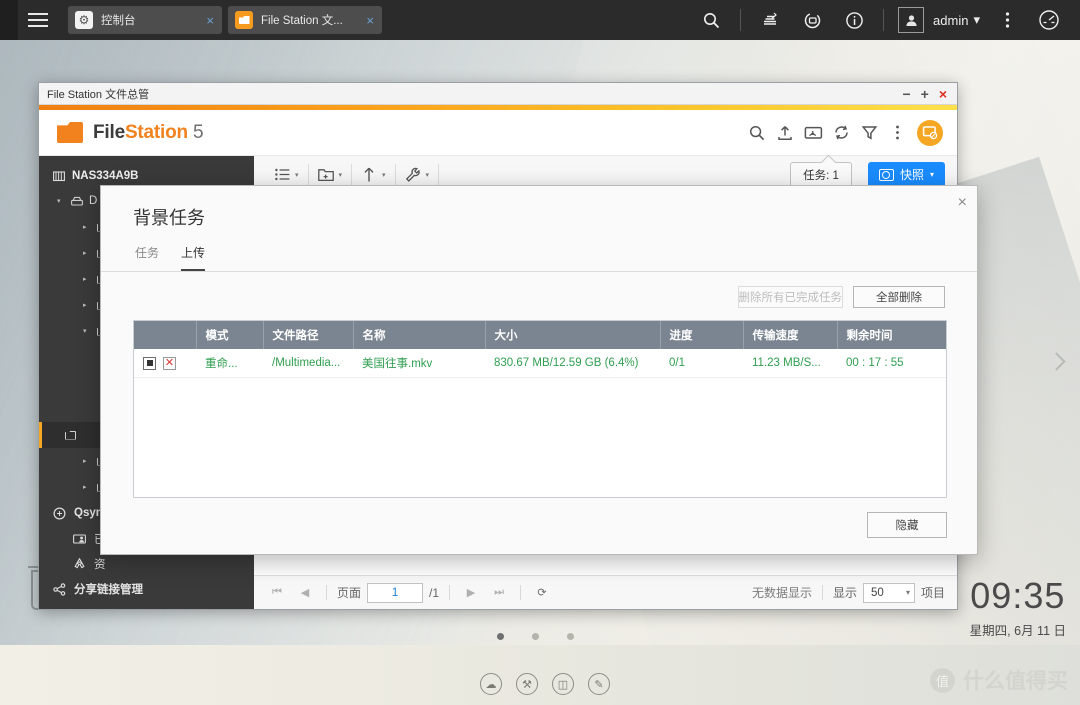 Image resolution: width=1080 pixels, height=705 pixels. I want to click on tab-control-panel: ⚙ 控制台 ×, so click(145, 20).